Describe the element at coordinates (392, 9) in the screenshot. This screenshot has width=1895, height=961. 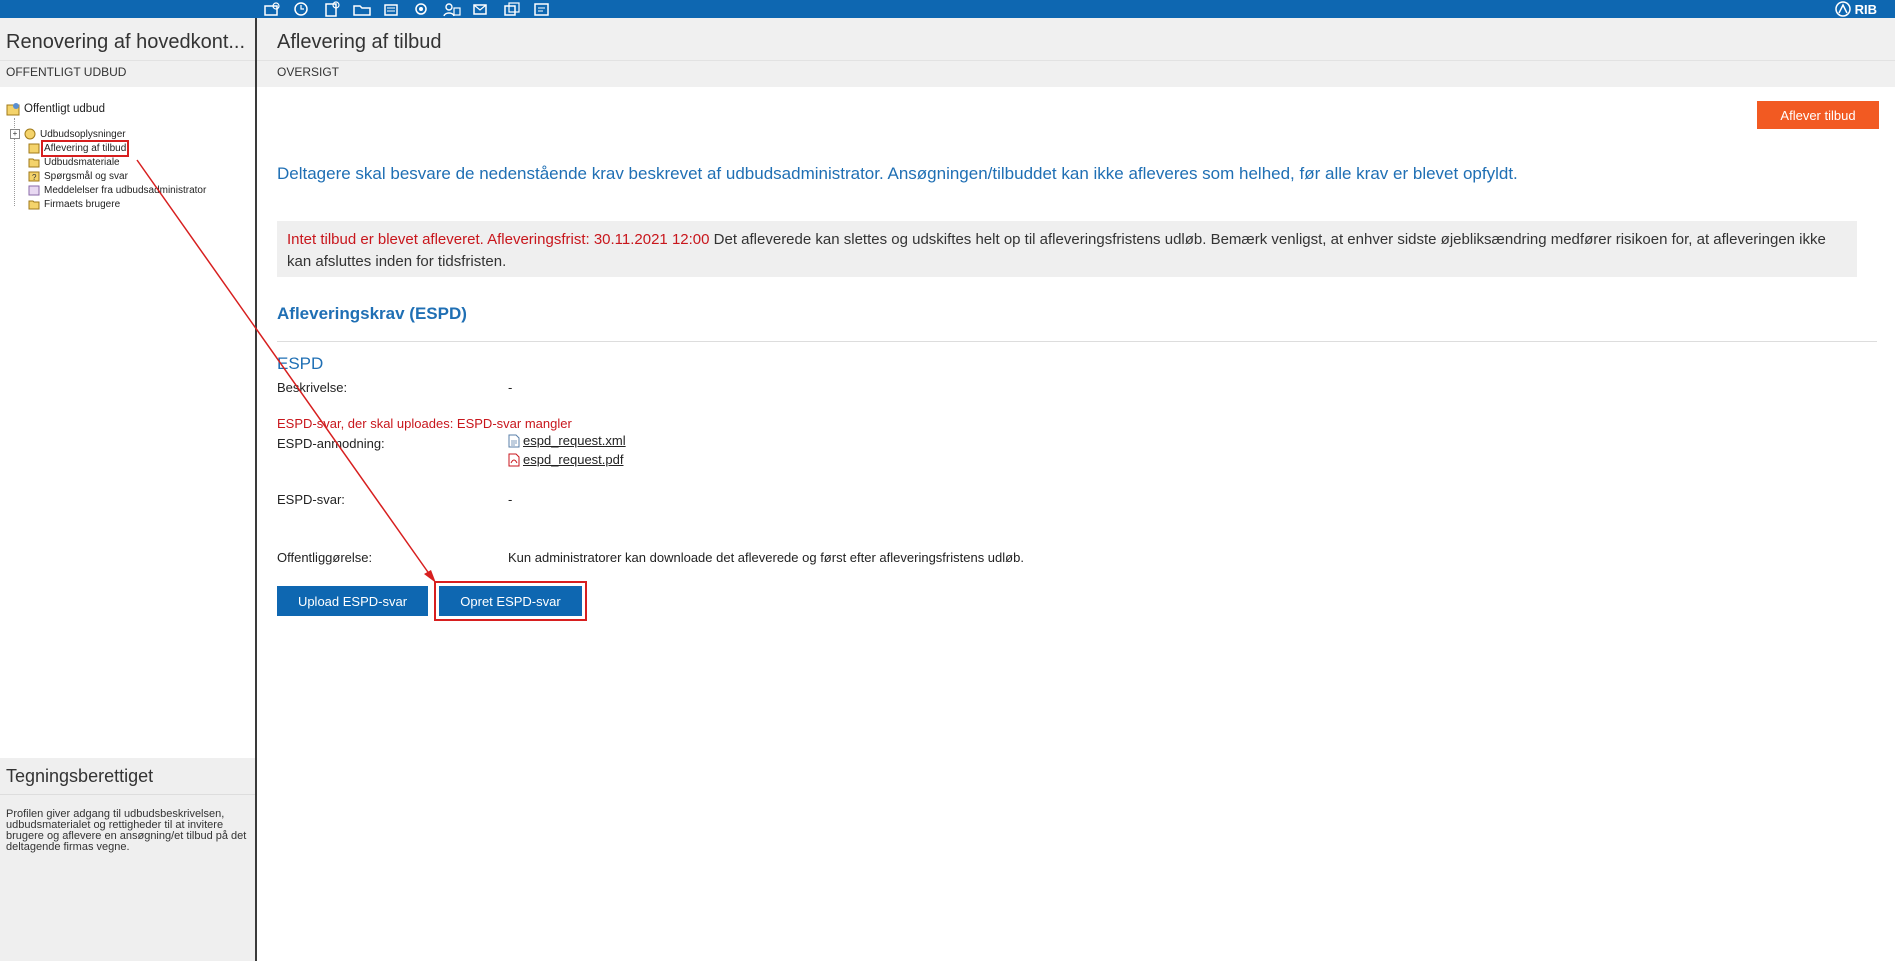
I see `tender-icon` at that location.